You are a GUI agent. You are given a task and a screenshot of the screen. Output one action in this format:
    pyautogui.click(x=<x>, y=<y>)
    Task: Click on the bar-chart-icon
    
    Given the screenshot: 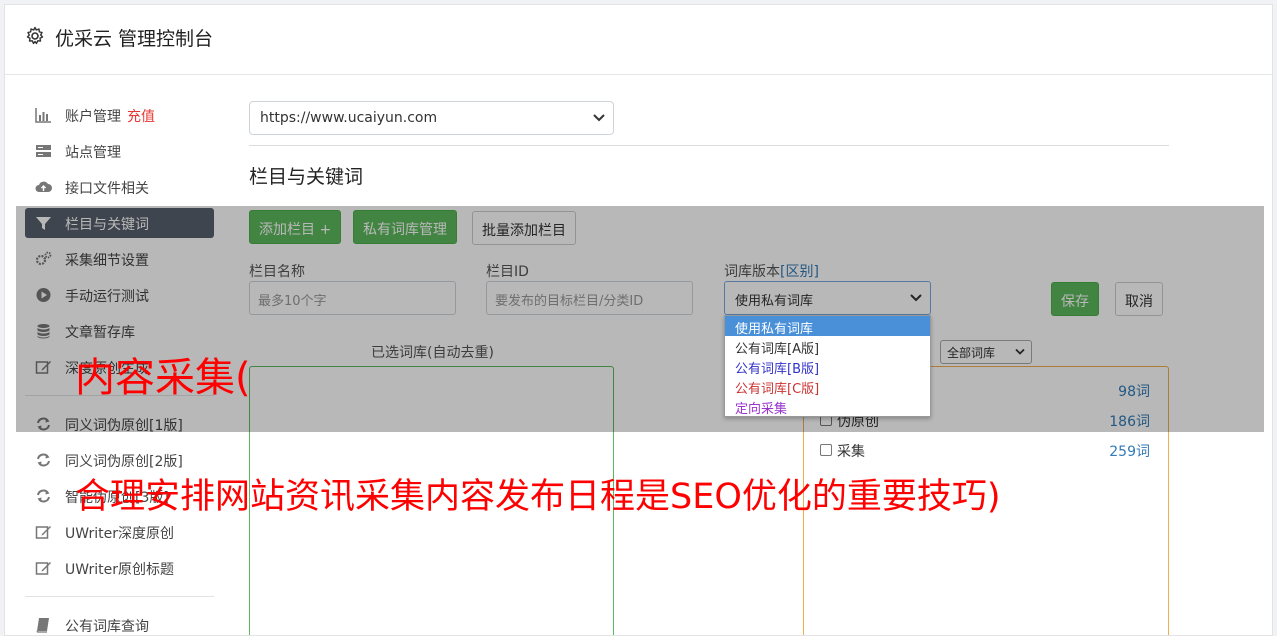 What is the action you would take?
    pyautogui.click(x=43, y=115)
    